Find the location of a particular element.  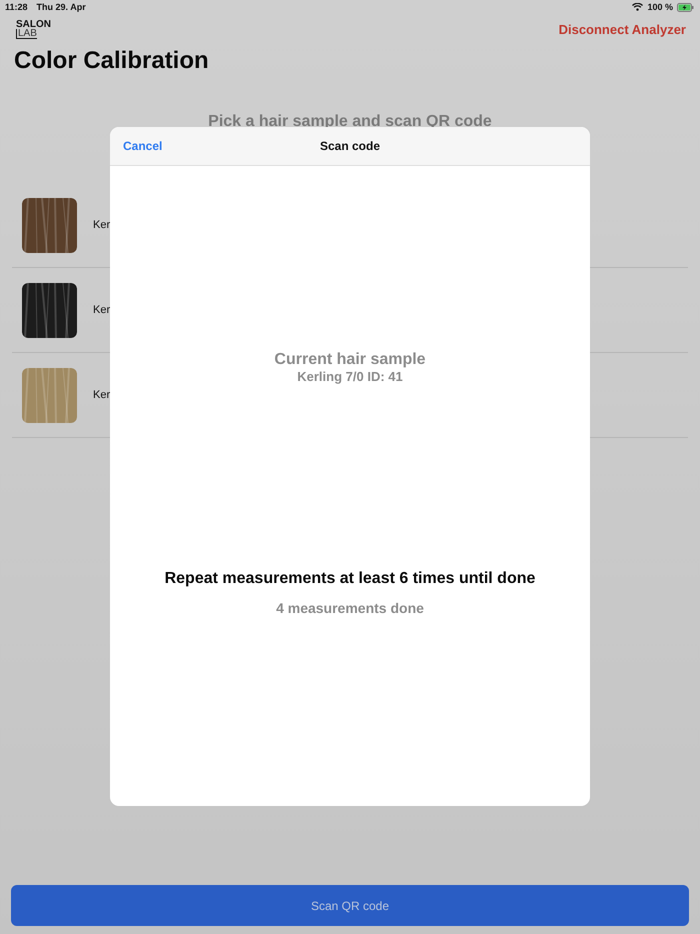

status-date: Thu 29. Apr is located at coordinates (61, 7).